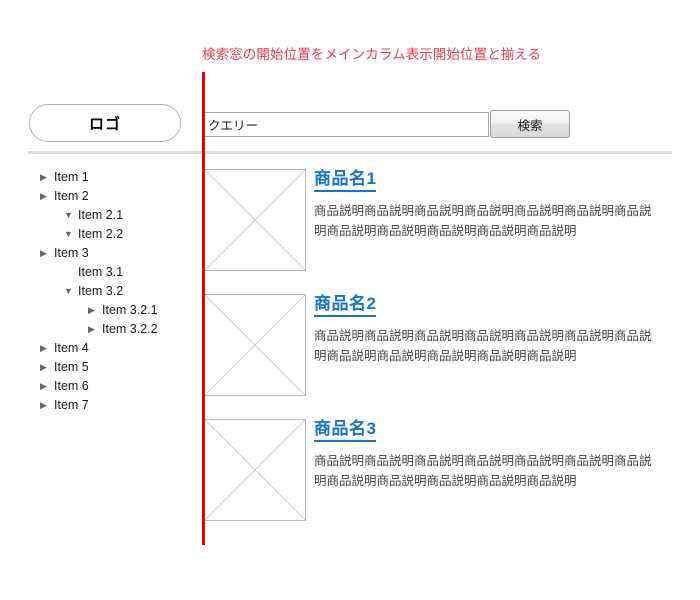 The image size is (700, 600). I want to click on sidebar-item-label: Item 2, so click(71, 196).